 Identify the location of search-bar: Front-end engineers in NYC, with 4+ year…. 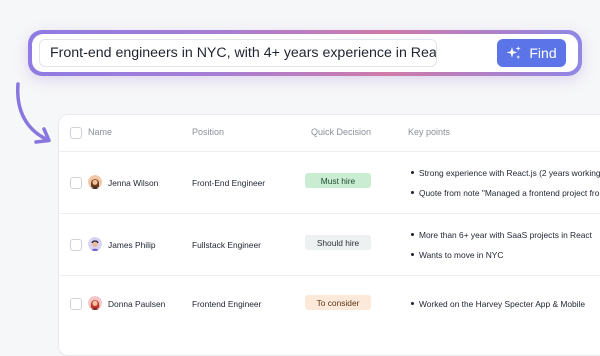
(305, 53).